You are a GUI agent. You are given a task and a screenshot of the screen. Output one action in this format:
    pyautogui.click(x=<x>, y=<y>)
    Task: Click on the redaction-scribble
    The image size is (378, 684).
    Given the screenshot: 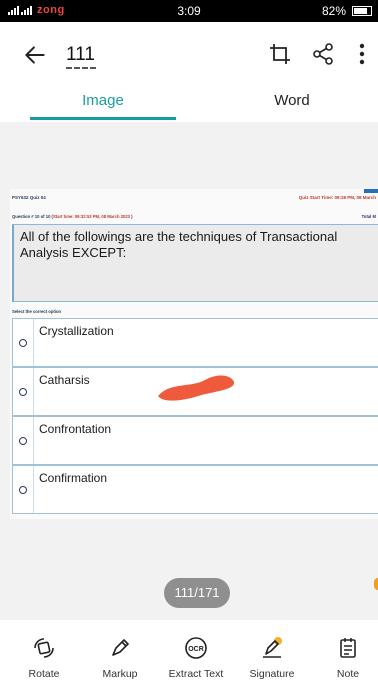 What is the action you would take?
    pyautogui.click(x=196, y=388)
    